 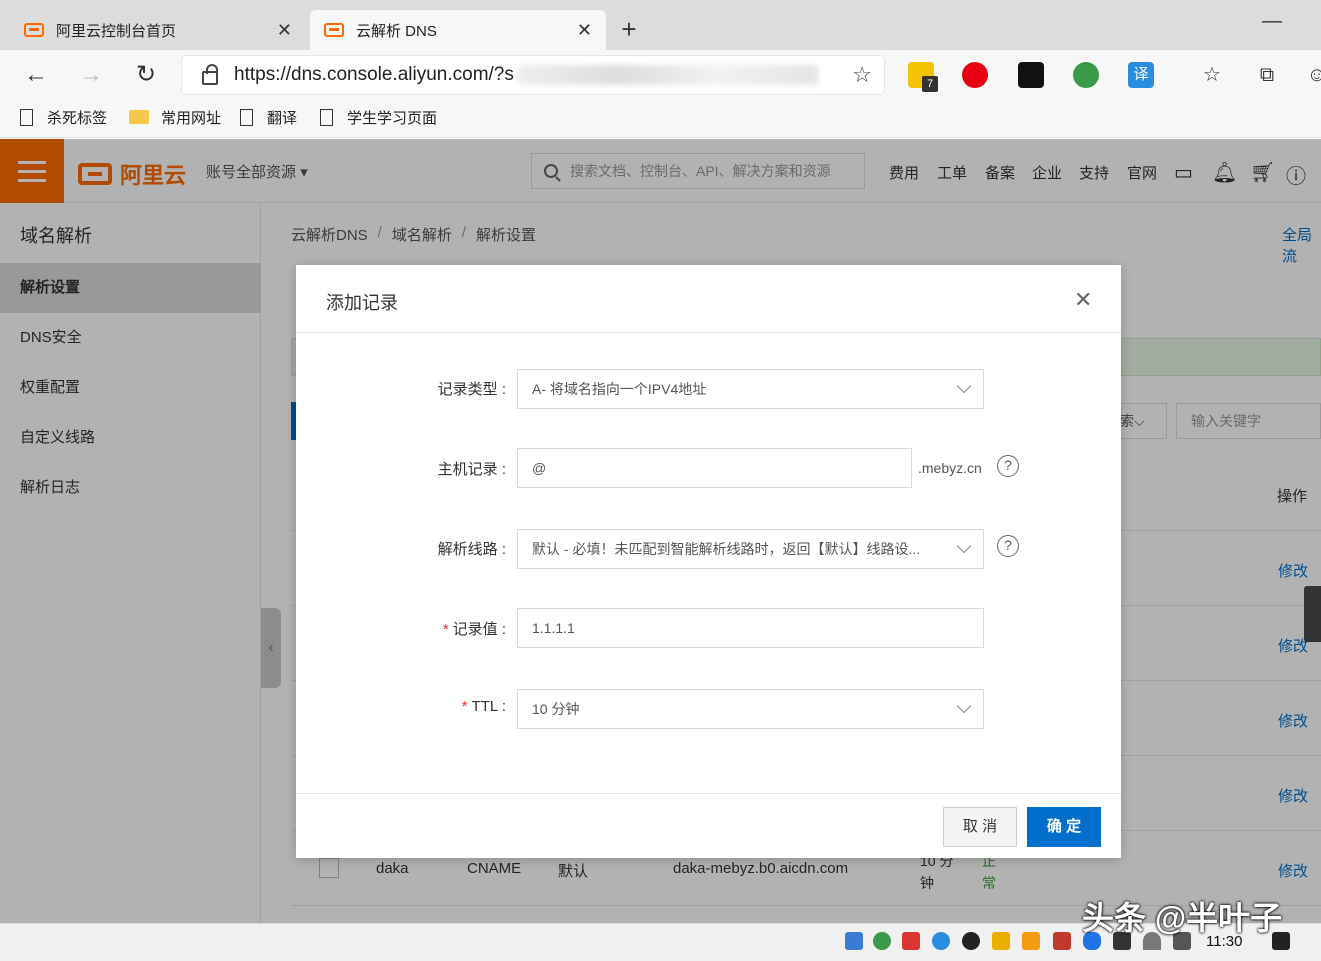 I want to click on bookmark-item: 学生学习页面, so click(x=378, y=117).